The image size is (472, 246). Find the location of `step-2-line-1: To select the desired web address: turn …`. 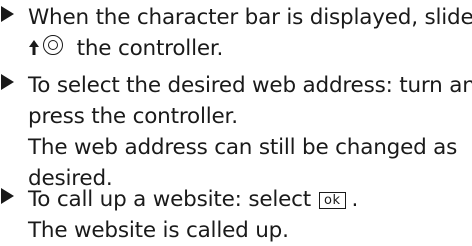

step-2-line-1: To select the desired web address: turn … is located at coordinates (250, 85).